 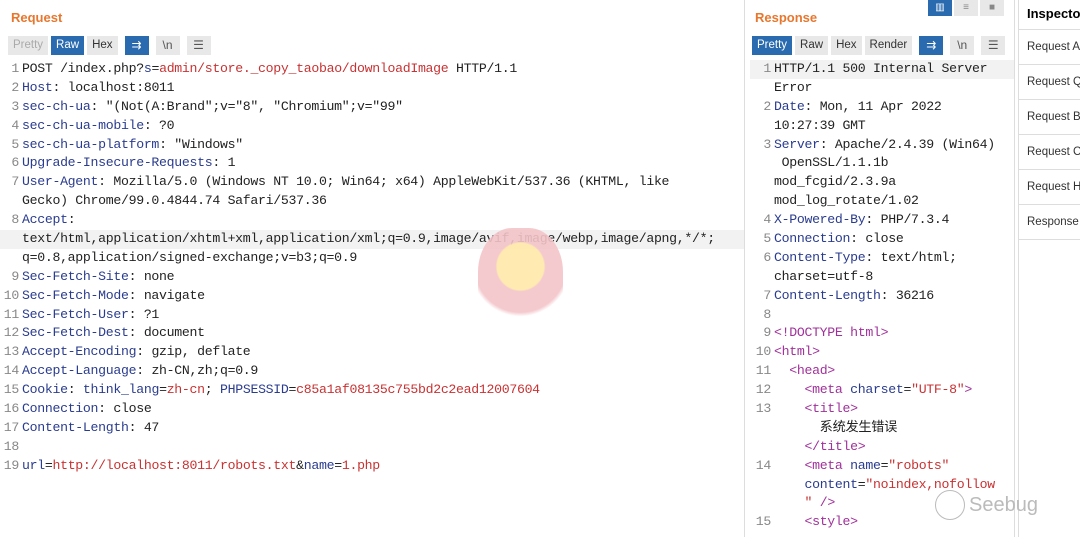 What do you see at coordinates (15, 144) in the screenshot?
I see `line-number: 5` at bounding box center [15, 144].